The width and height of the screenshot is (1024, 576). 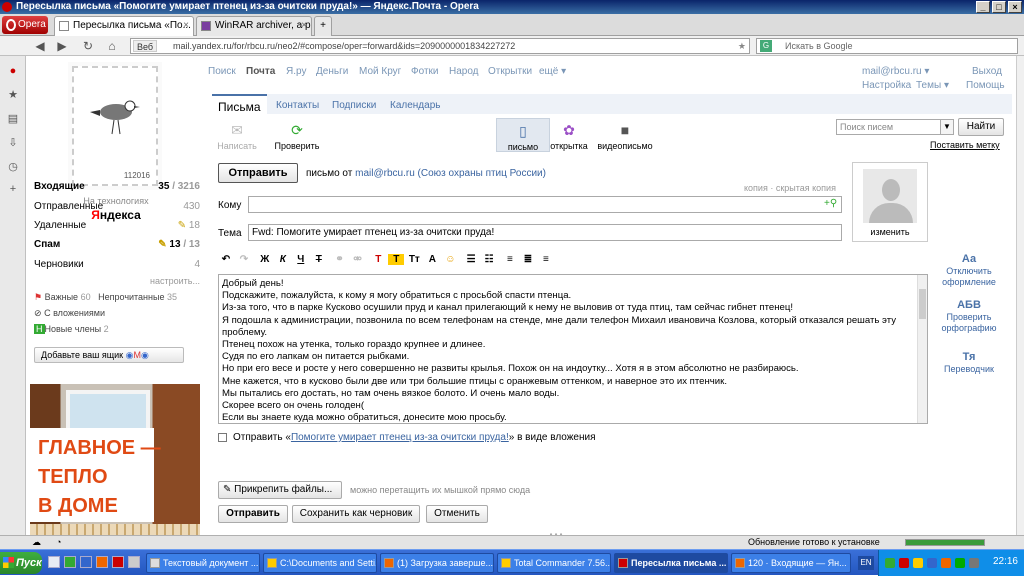 What do you see at coordinates (890, 202) in the screenshot?
I see `sender-avatar: изменить` at bounding box center [890, 202].